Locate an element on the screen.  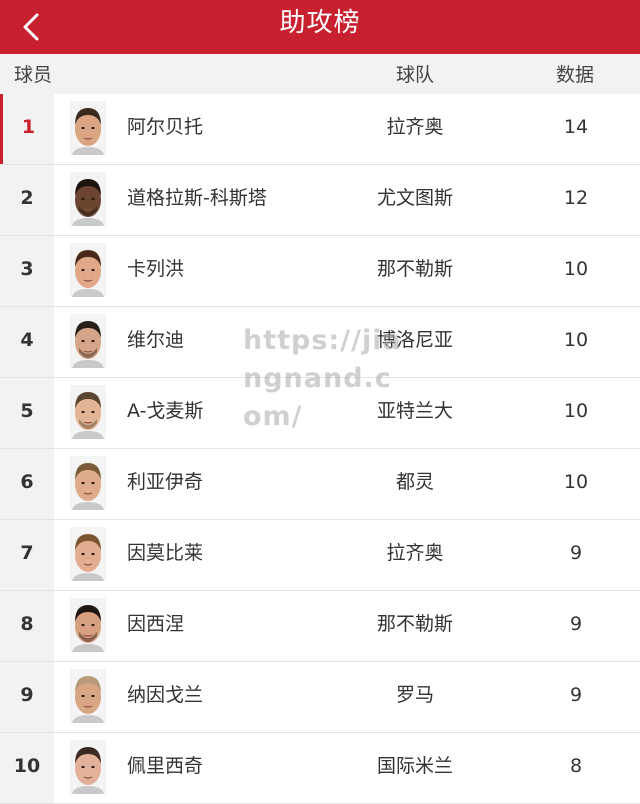
row-content: 道格拉斯-科斯塔 尤文图斯 12 is located at coordinates (347, 200).